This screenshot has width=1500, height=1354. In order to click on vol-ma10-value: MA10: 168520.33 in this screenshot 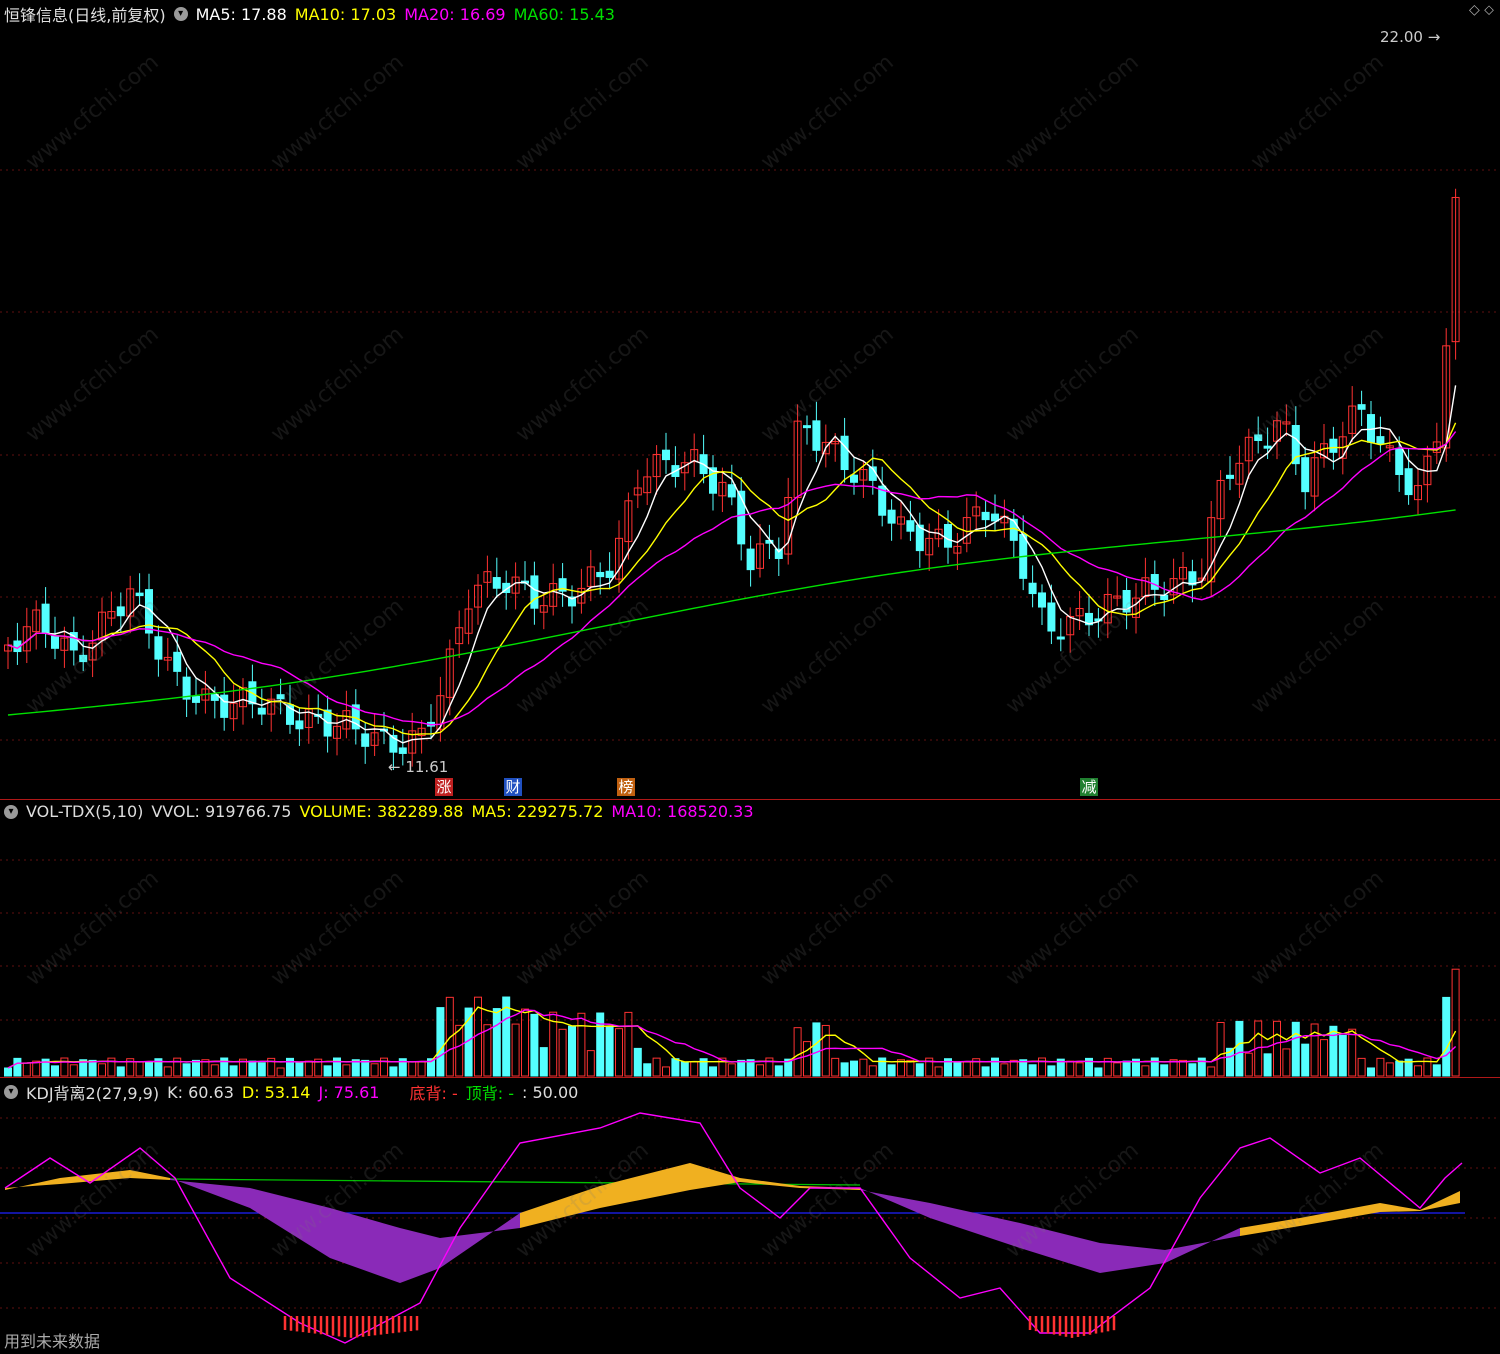, I will do `click(682, 811)`.